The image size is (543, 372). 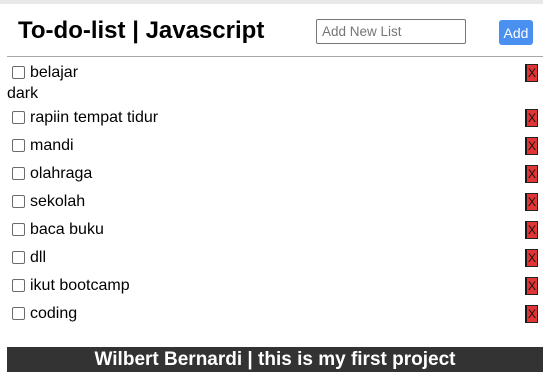 I want to click on todo-label: mandi, so click(x=52, y=145).